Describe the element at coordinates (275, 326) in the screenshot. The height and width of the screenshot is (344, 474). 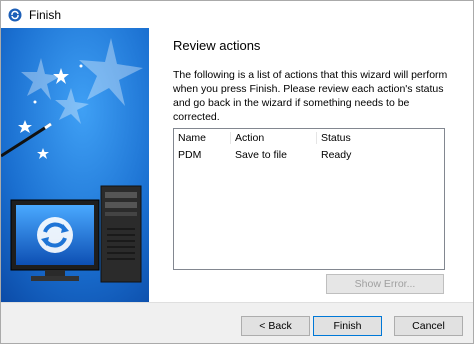
I see `back-button: < Back` at that location.